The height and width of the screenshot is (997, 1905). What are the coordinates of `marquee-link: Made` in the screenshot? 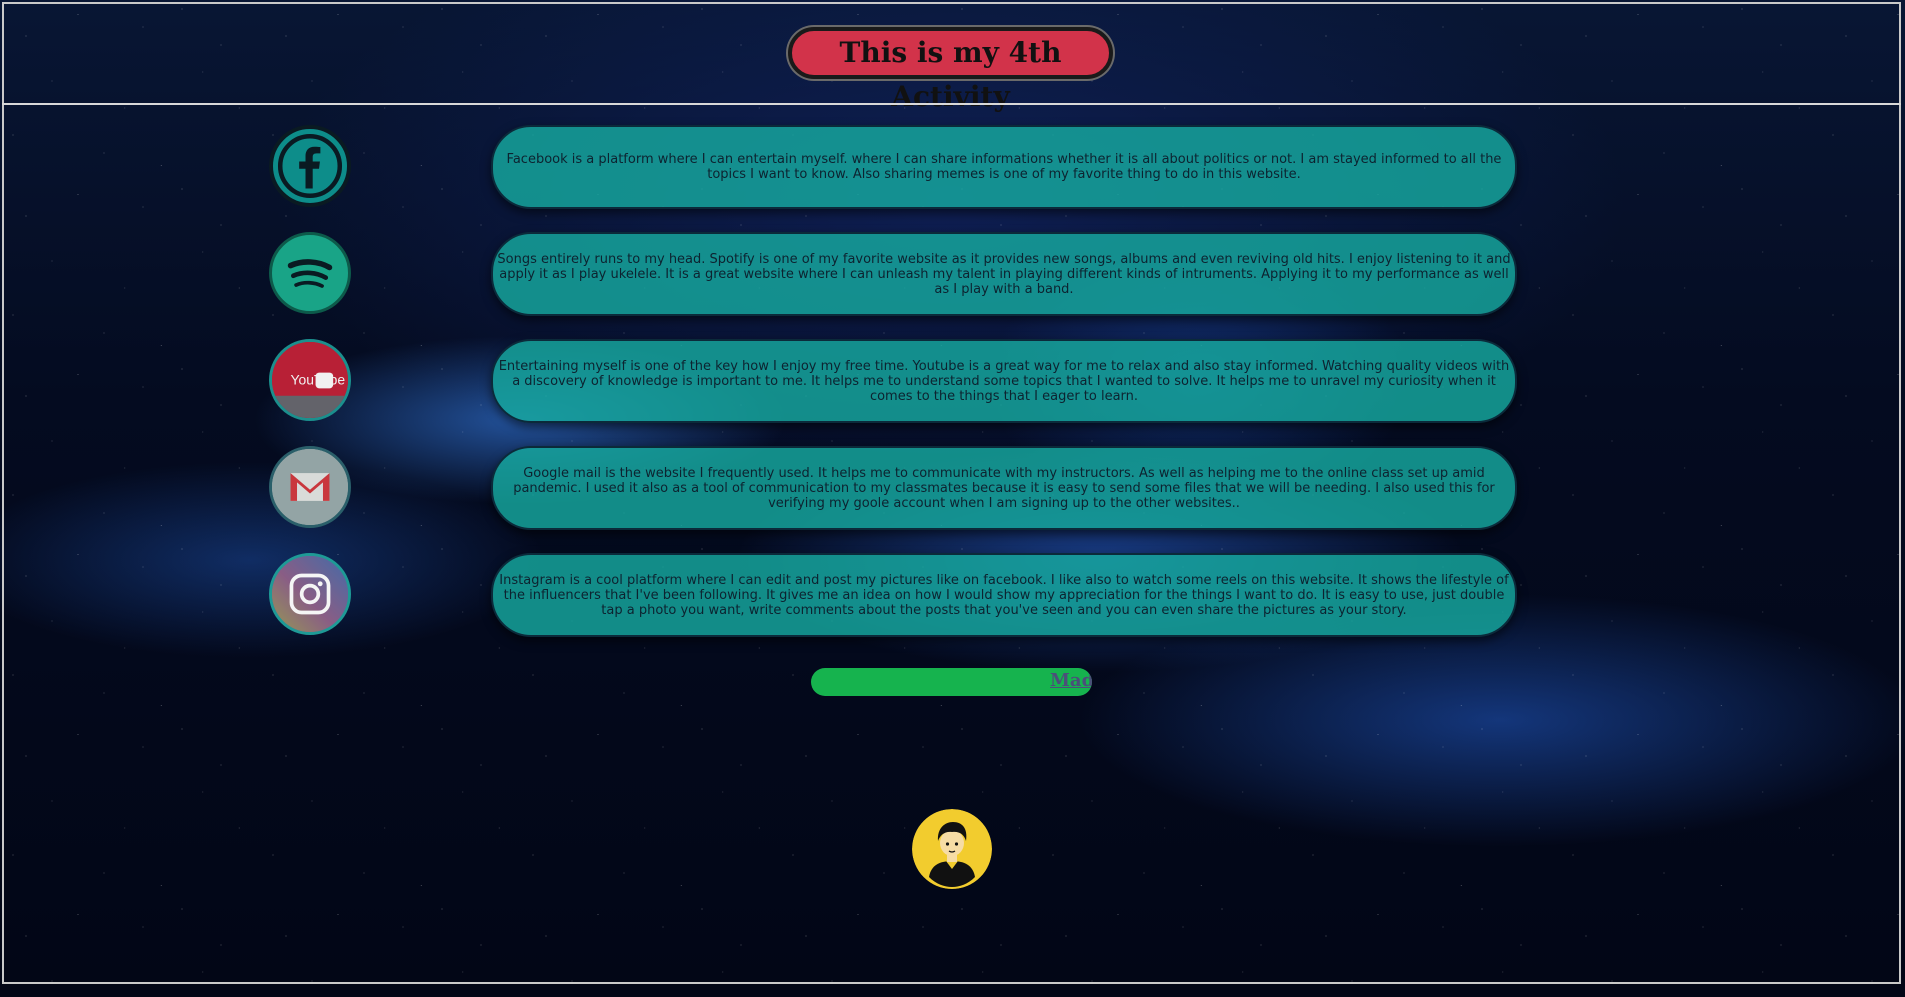 It's located at (1071, 680).